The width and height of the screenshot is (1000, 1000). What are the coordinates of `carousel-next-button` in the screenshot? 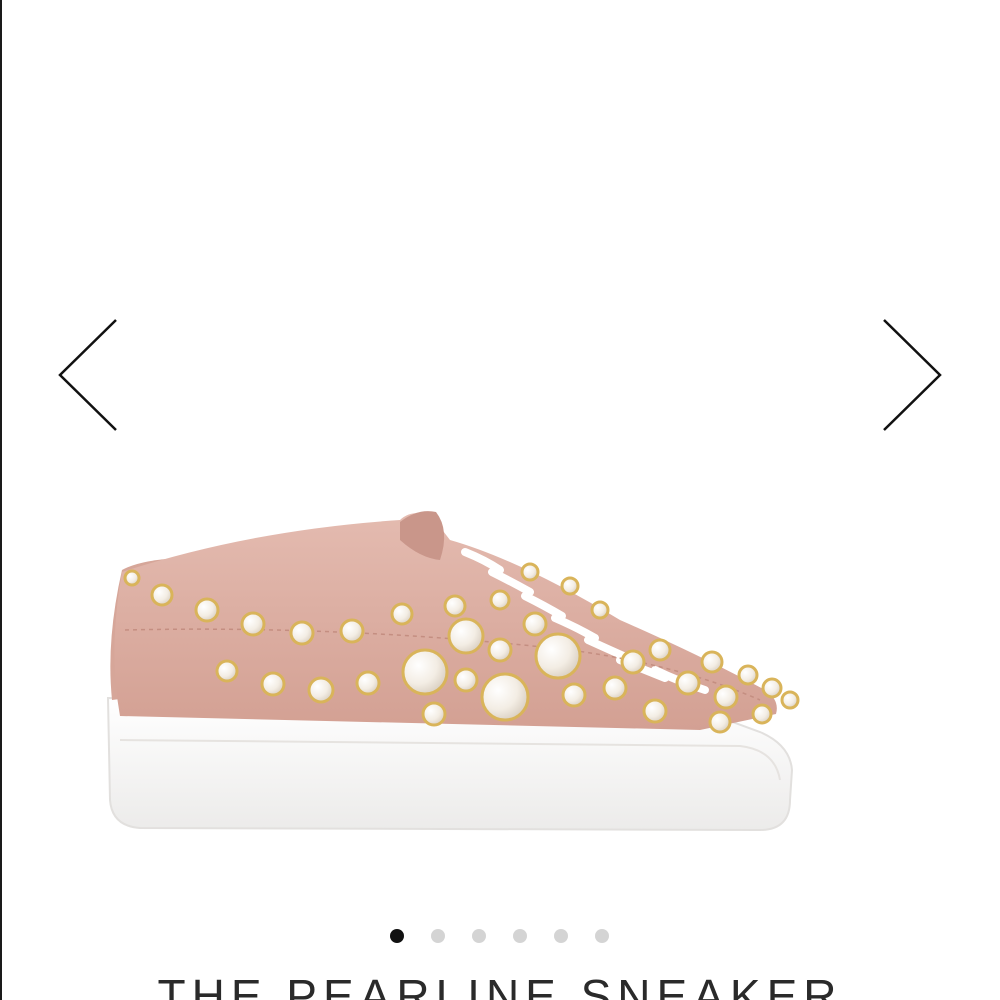 It's located at (912, 375).